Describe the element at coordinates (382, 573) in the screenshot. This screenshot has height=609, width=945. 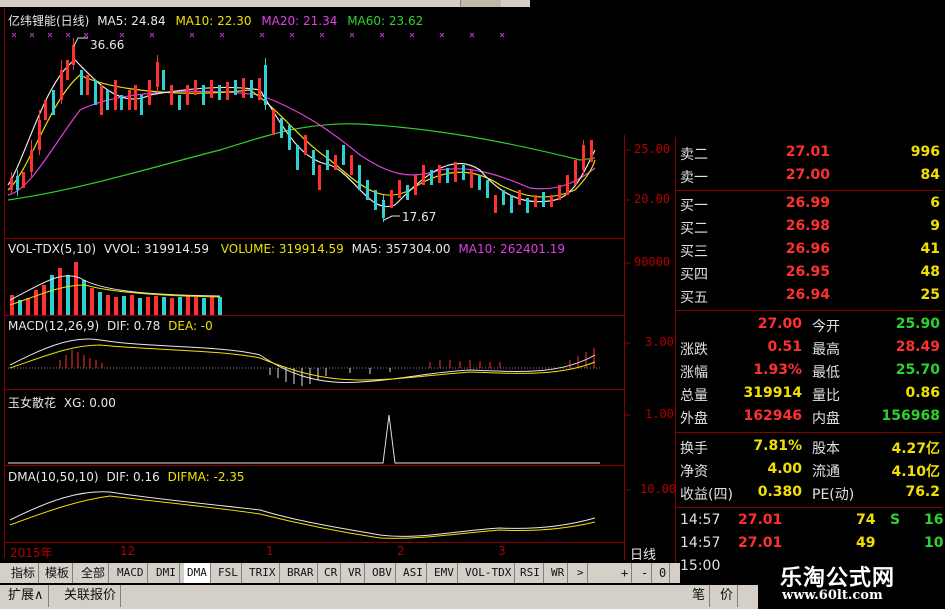
I see `toolbar-tab-obv: OBV` at that location.